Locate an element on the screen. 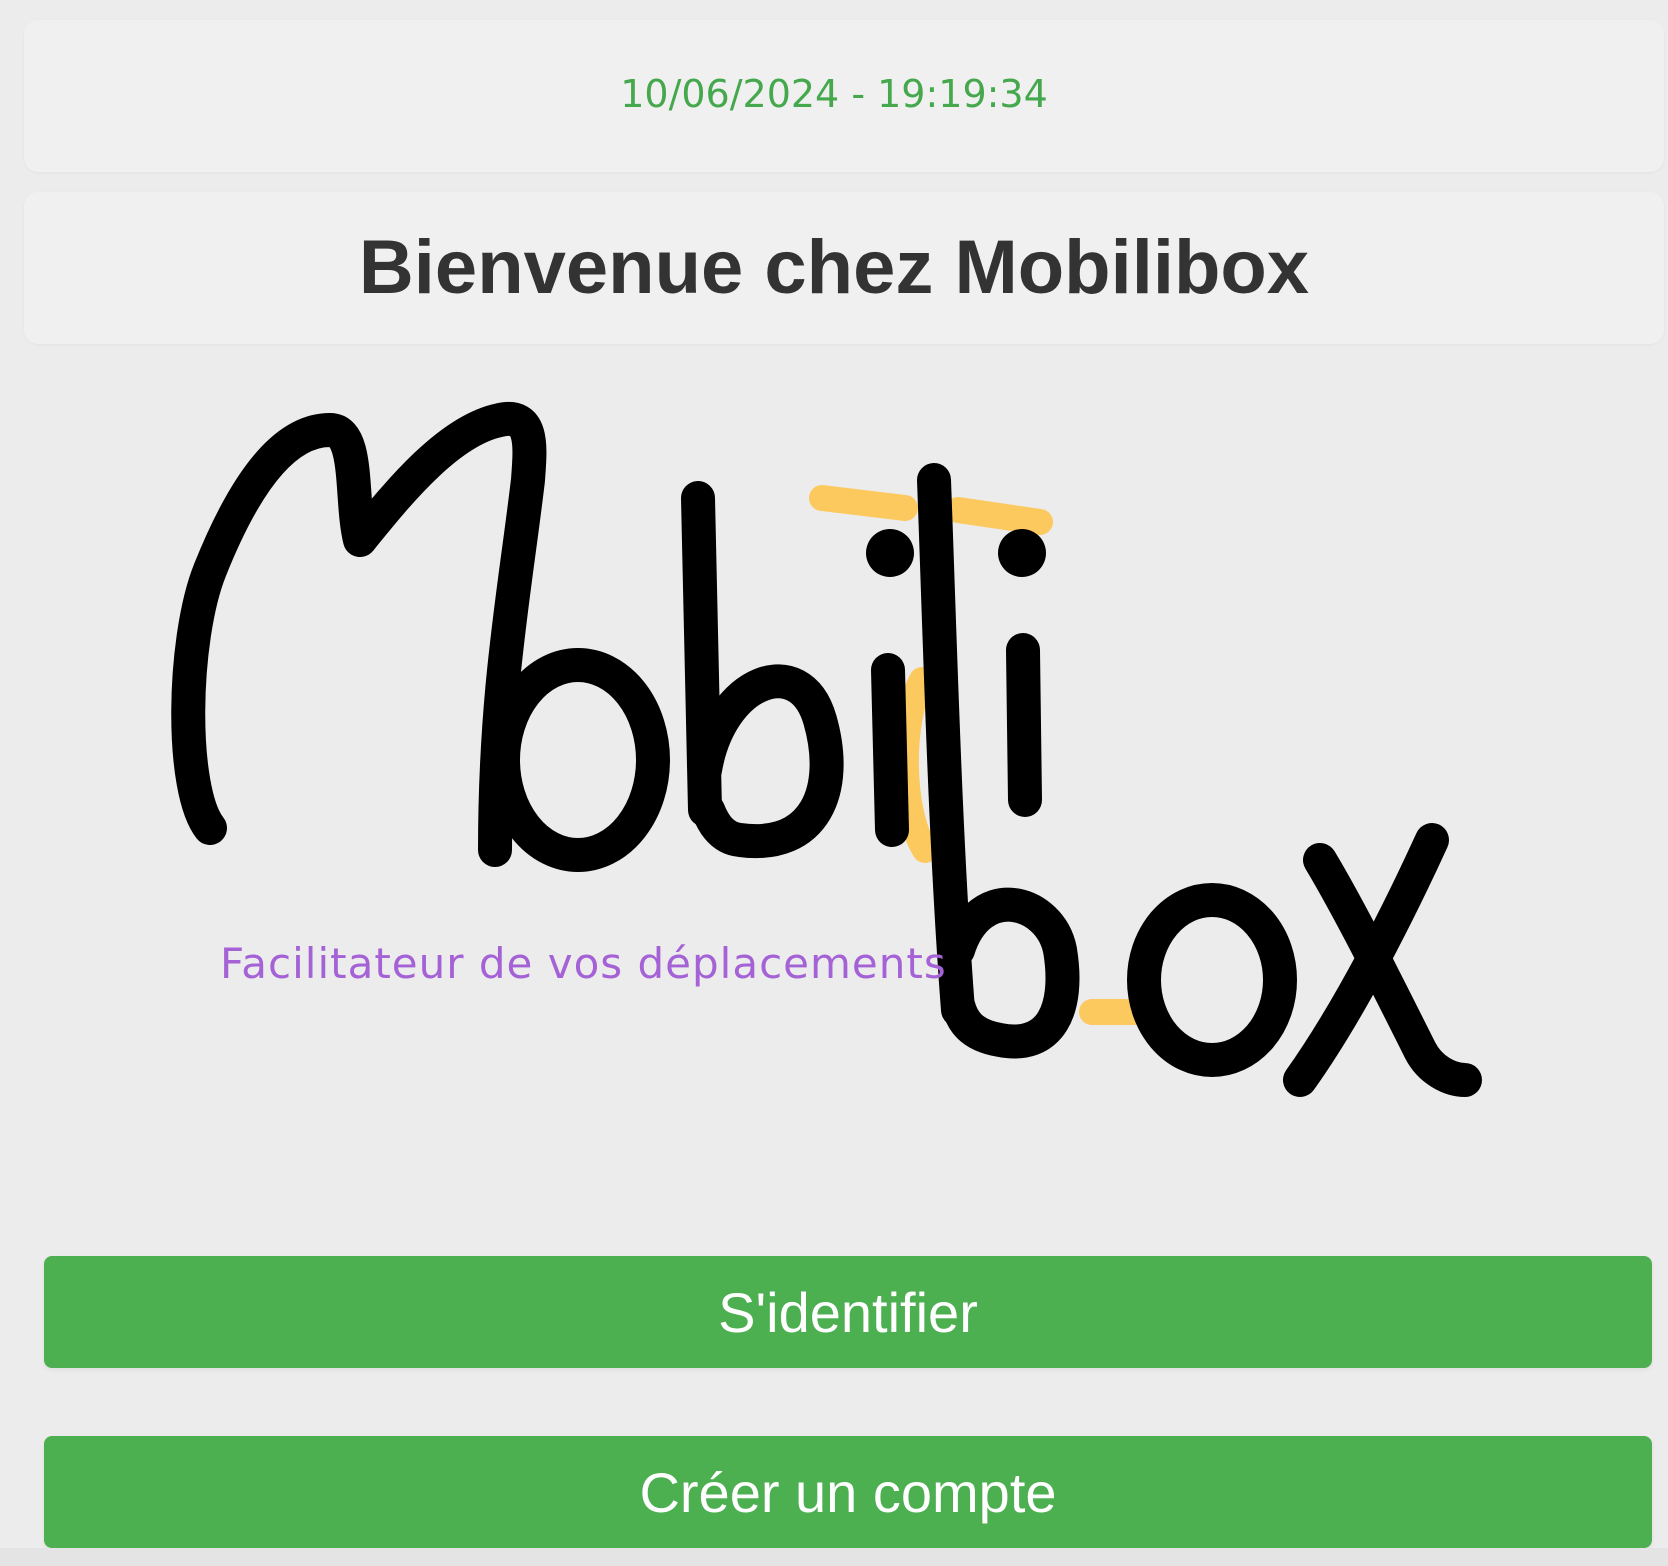 This screenshot has width=1668, height=1566. login-button: S'identifier is located at coordinates (848, 1312).